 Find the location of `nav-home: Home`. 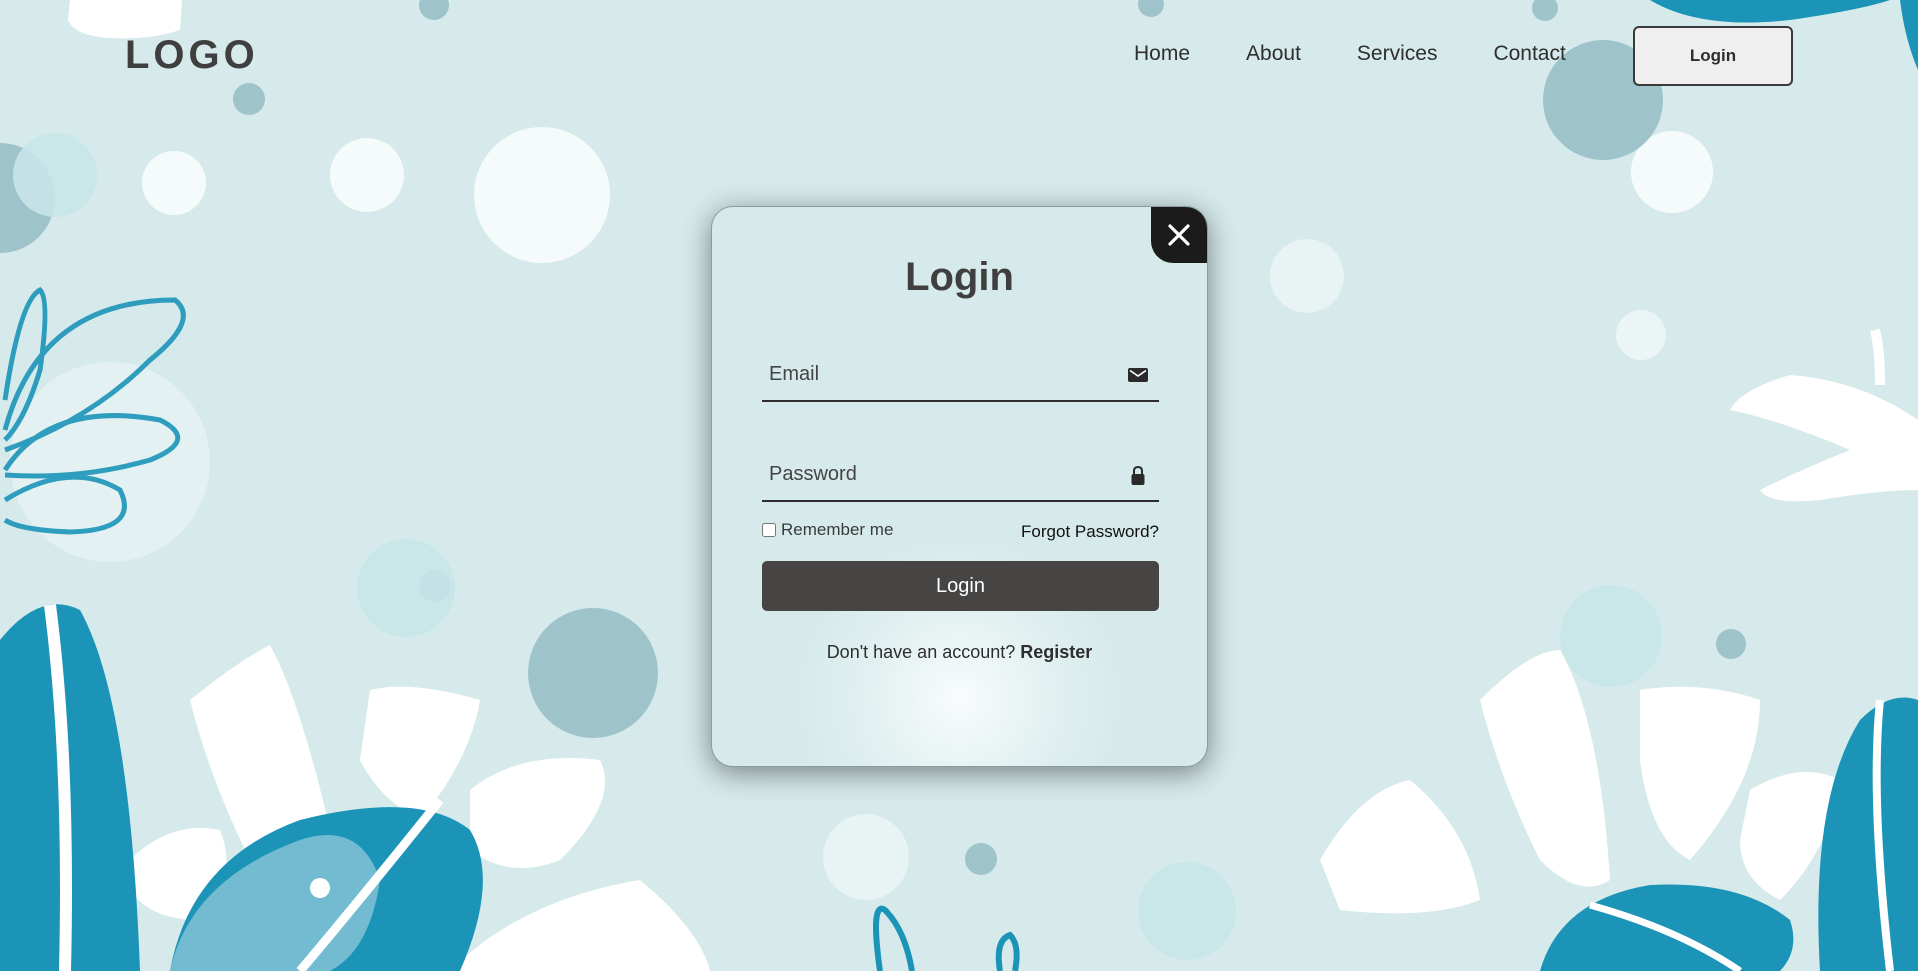

nav-home: Home is located at coordinates (1162, 54).